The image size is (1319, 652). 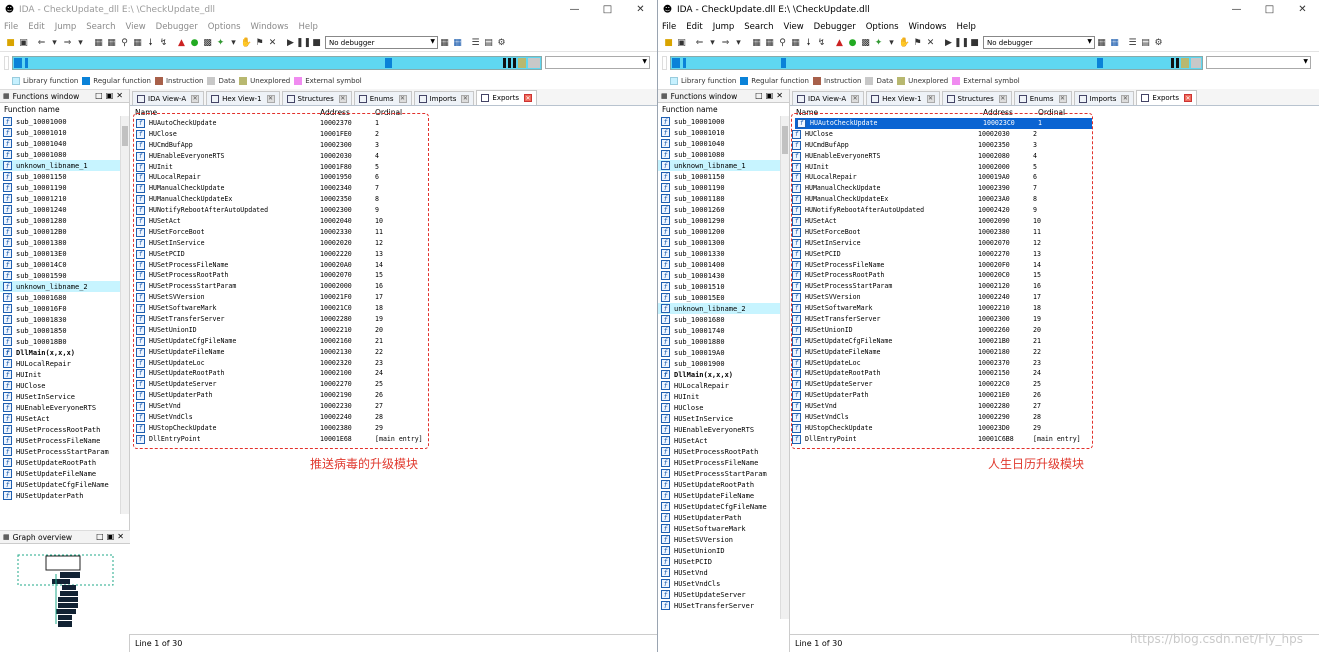 What do you see at coordinates (393, 363) in the screenshot?
I see `export-row: f HUSetUpdateLoc 10002320 23` at bounding box center [393, 363].